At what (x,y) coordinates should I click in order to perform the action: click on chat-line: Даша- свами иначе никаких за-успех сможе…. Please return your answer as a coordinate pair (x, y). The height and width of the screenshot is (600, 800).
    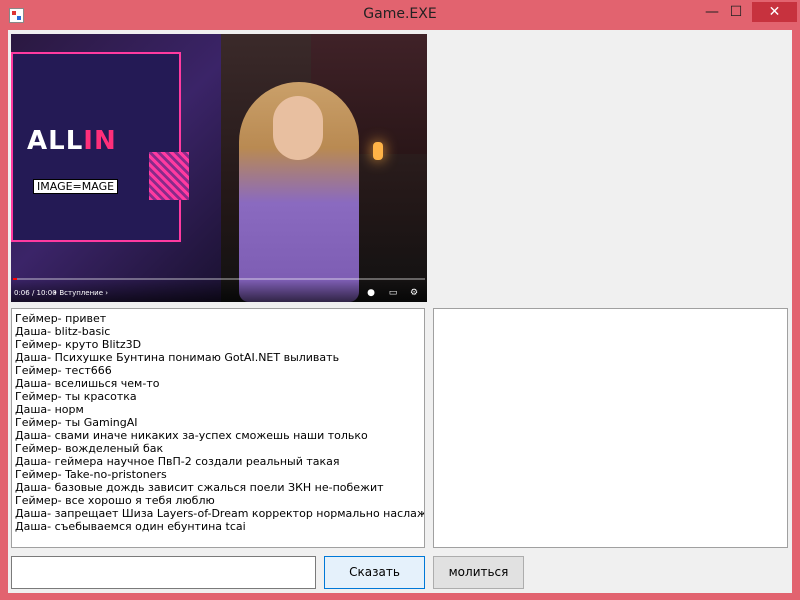
    Looking at the image, I should click on (191, 435).